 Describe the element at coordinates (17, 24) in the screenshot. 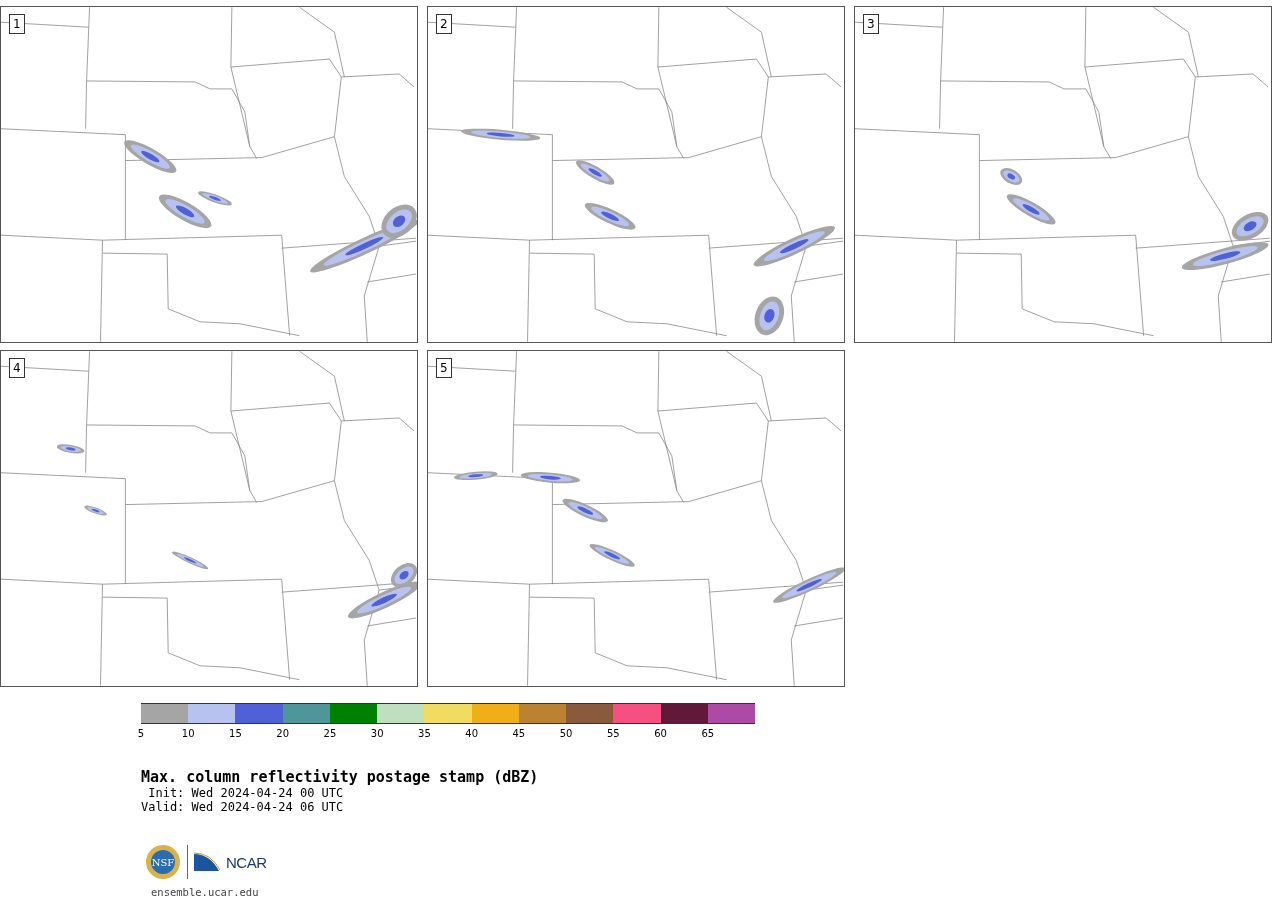

I see `panel-number: 1` at that location.